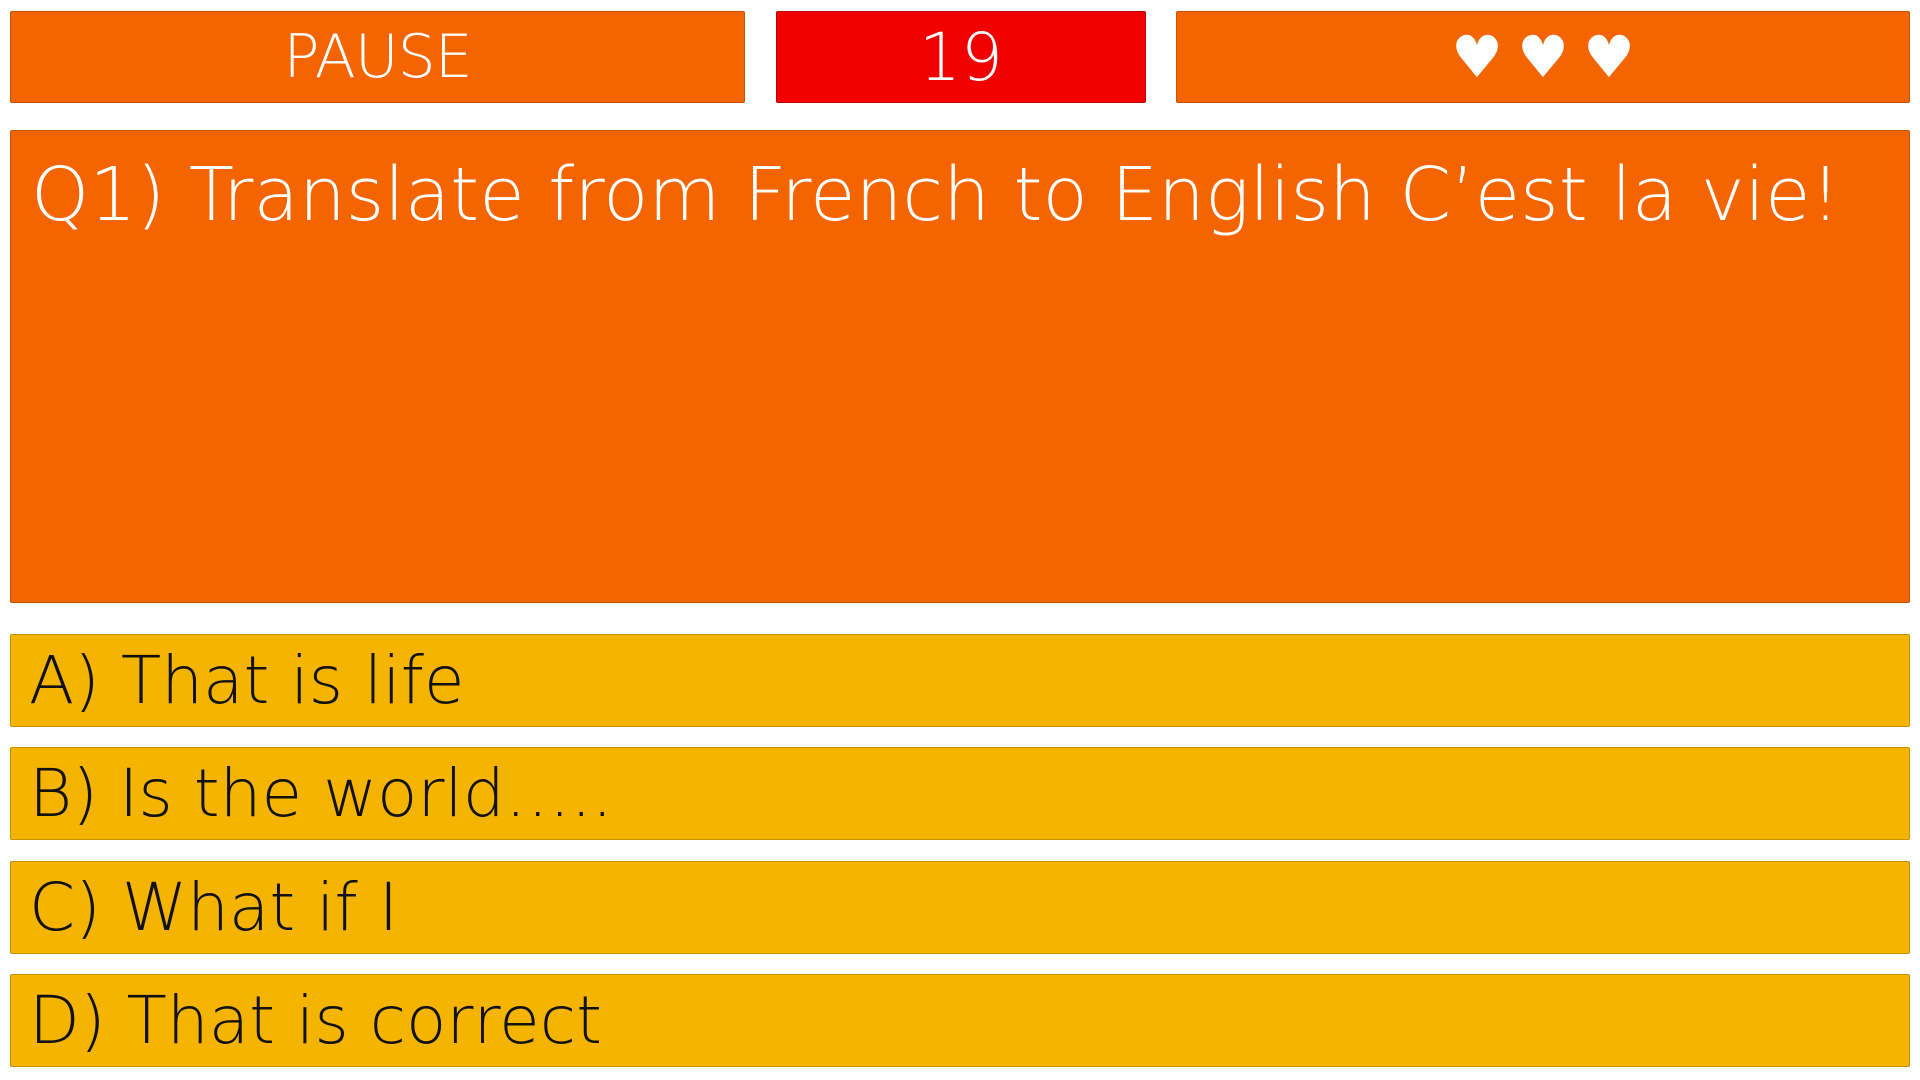  What do you see at coordinates (960, 1020) in the screenshot?
I see `answer-option-d: D) That is correct` at bounding box center [960, 1020].